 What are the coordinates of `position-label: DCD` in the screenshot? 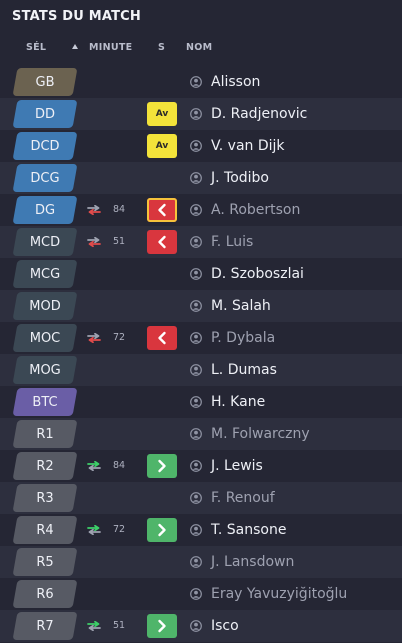 It's located at (45, 146).